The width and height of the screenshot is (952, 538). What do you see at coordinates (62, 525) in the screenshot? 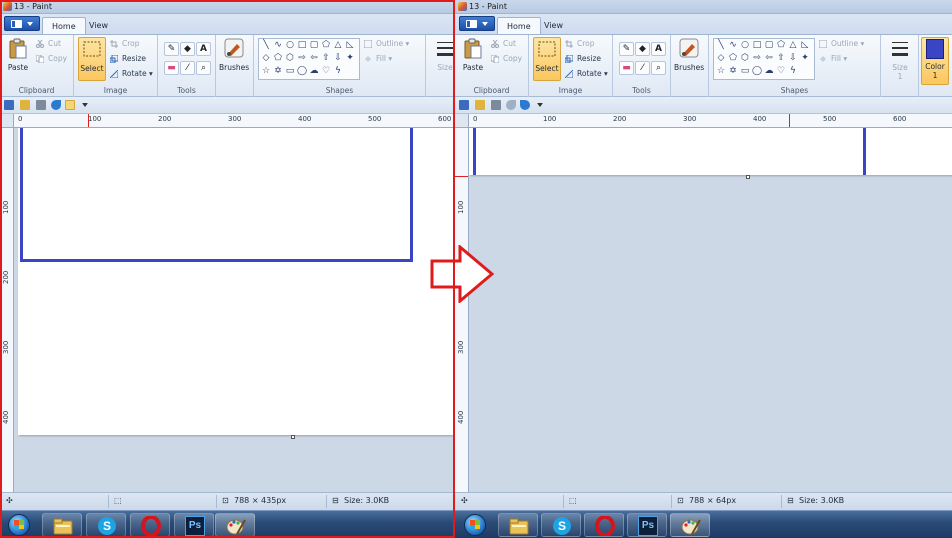
I see `taskbar-explorer` at bounding box center [62, 525].